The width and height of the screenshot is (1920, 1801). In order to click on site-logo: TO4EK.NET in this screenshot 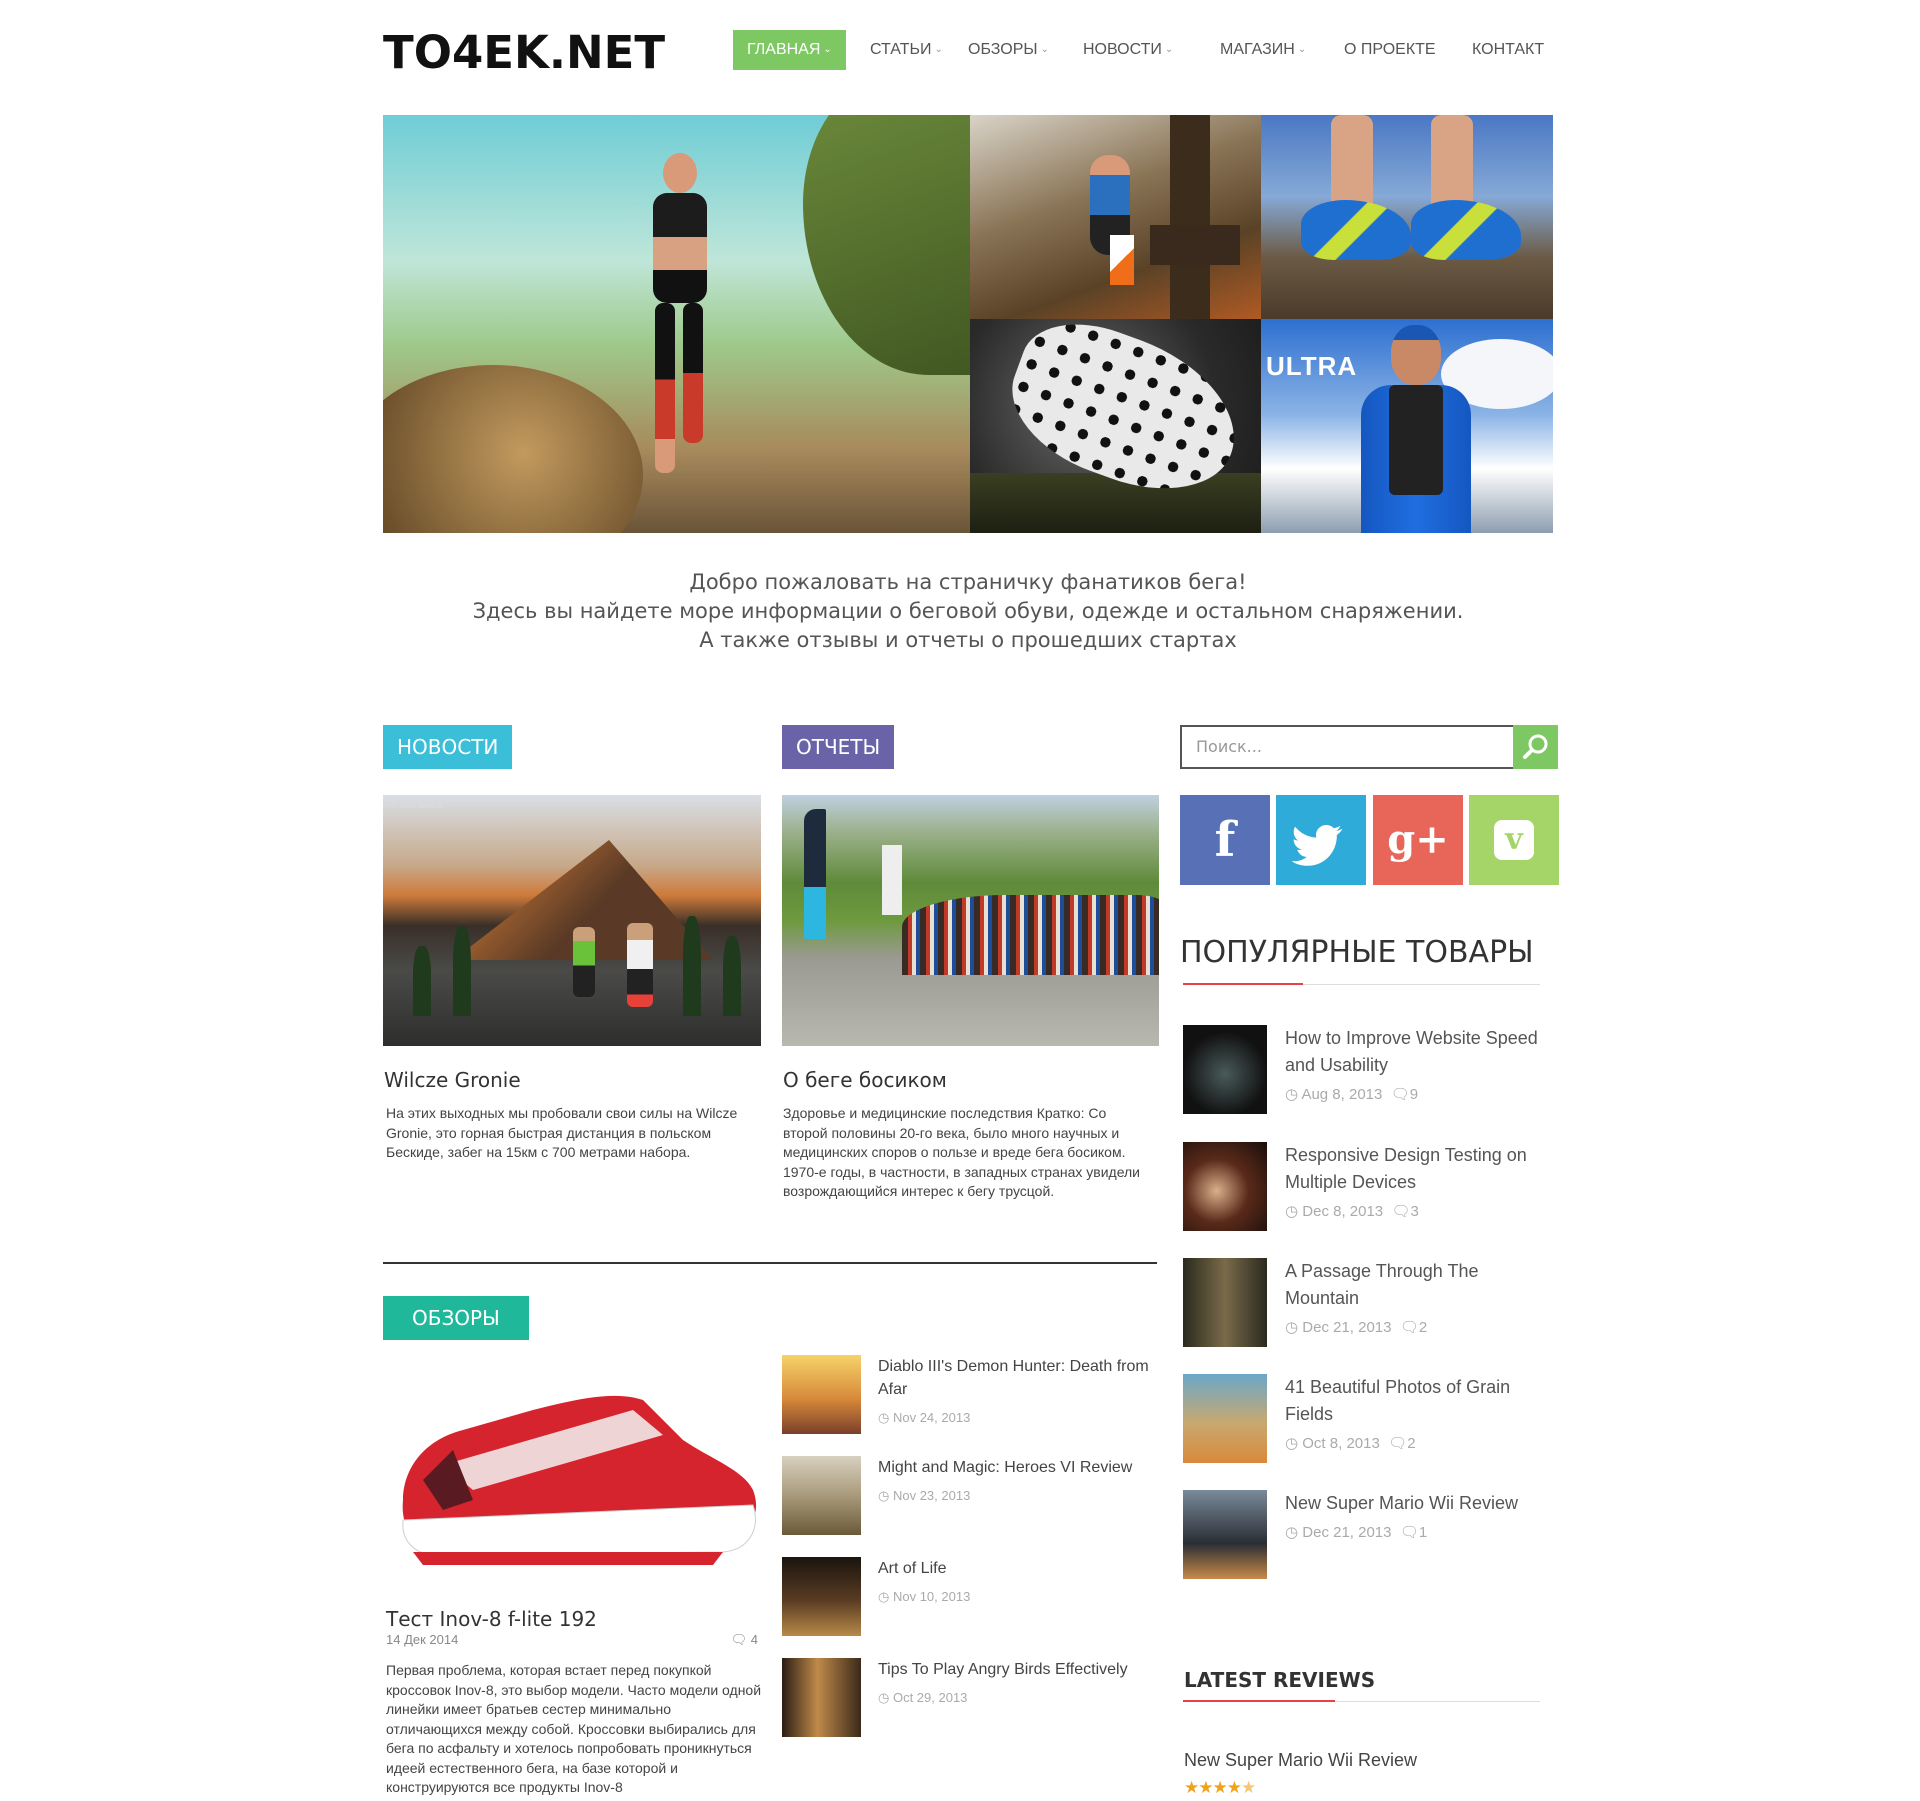, I will do `click(524, 52)`.